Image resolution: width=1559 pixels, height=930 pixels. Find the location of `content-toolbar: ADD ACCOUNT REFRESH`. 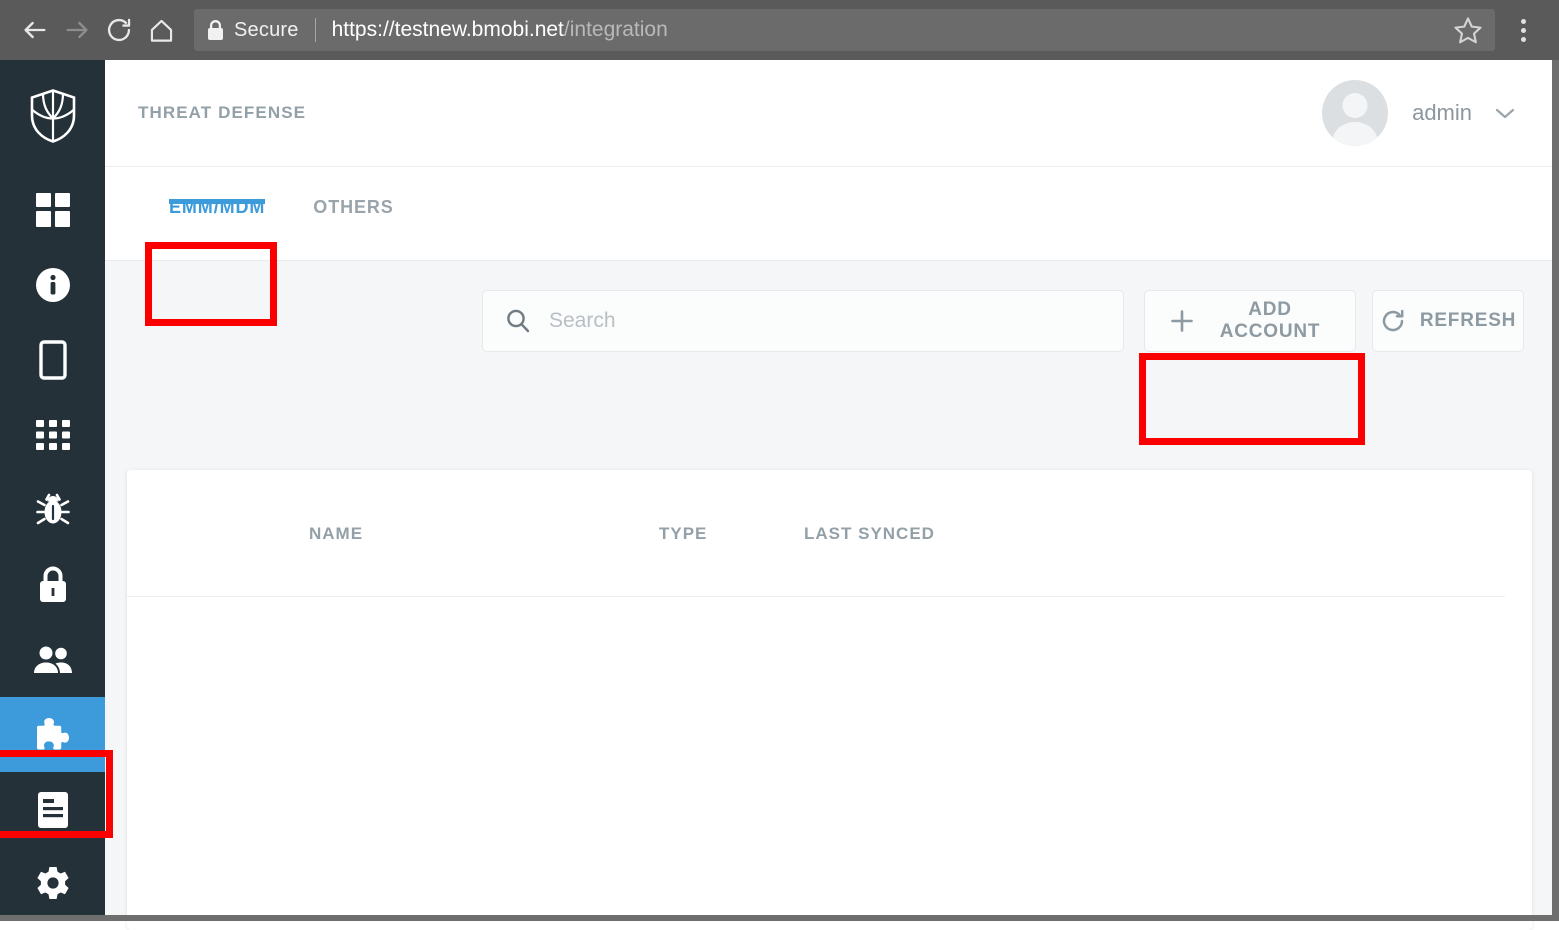

content-toolbar: ADD ACCOUNT REFRESH is located at coordinates (828, 321).